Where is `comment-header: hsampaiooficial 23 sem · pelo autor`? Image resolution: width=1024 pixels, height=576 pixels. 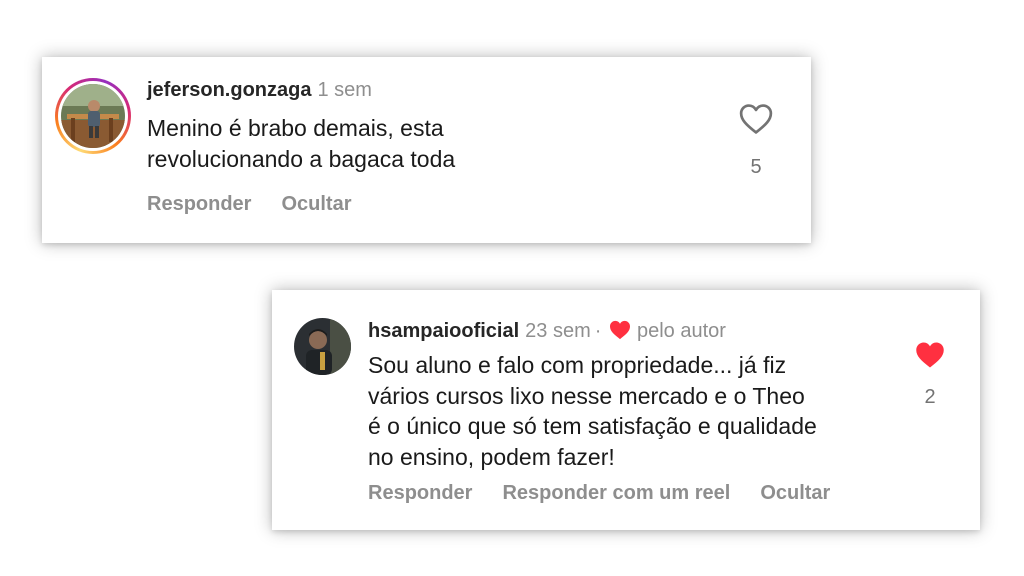 comment-header: hsampaiooficial 23 sem · pelo autor is located at coordinates (547, 331).